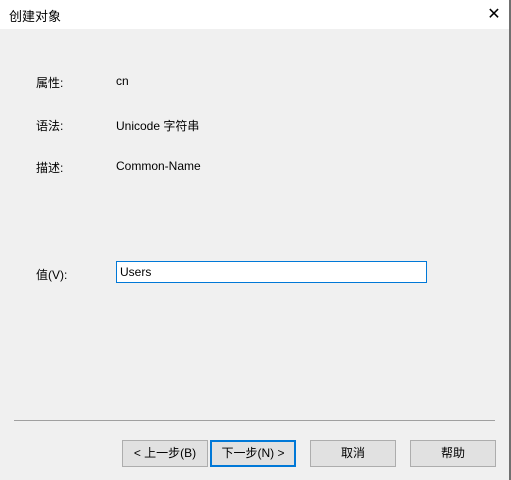 The image size is (511, 480). What do you see at coordinates (50, 83) in the screenshot?
I see `attribute-label: 属性:` at bounding box center [50, 83].